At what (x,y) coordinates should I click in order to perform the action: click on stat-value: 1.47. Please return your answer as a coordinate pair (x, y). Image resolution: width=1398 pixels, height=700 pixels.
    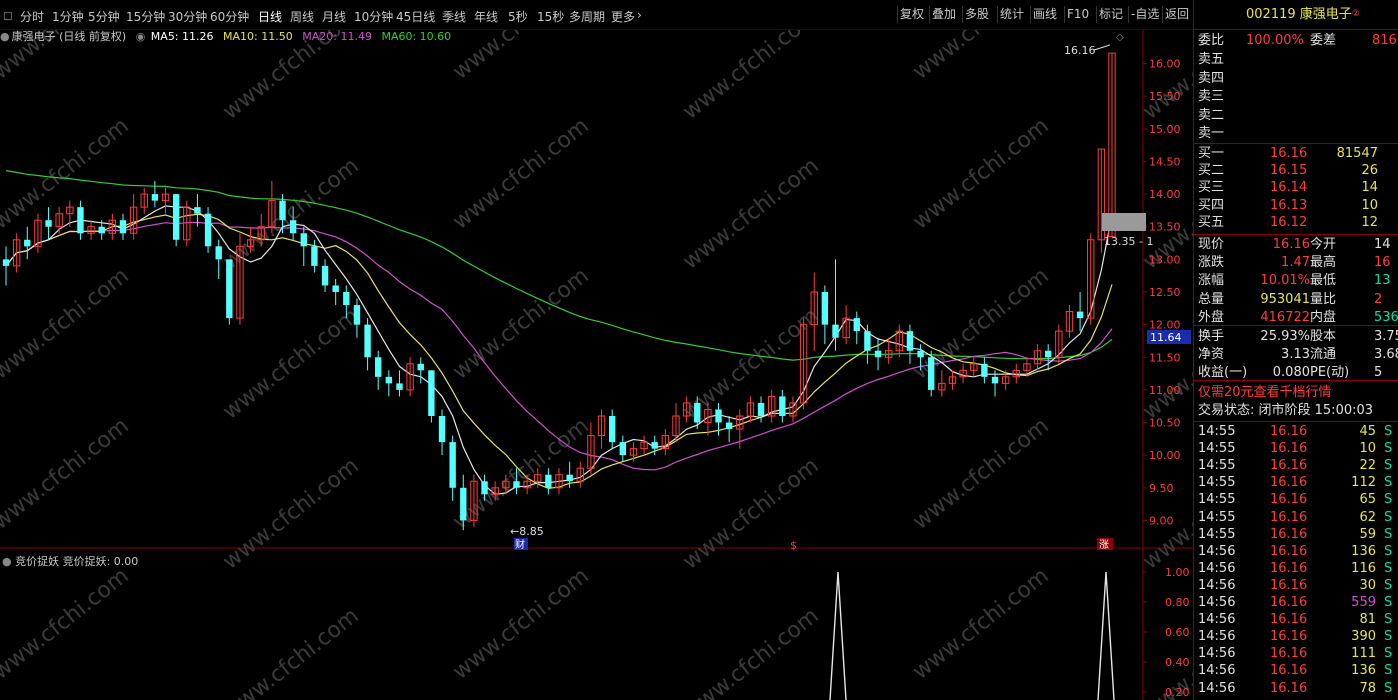
    Looking at the image, I should click on (1295, 263).